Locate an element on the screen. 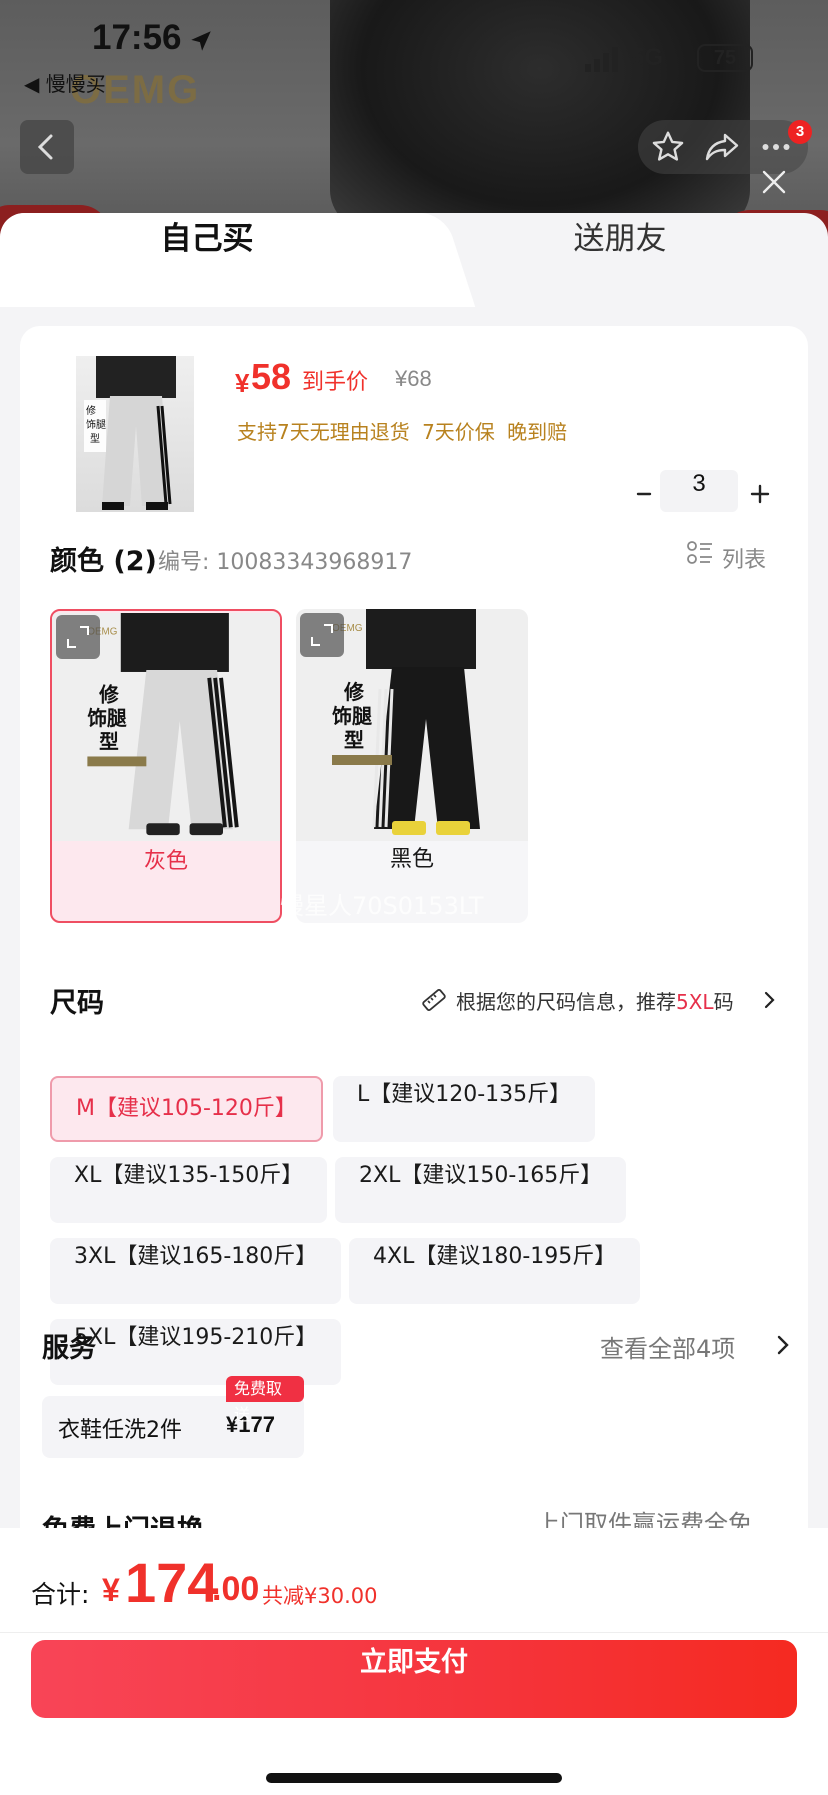  checkout-footer: 合计: ¥ 174 .00 共减¥30.00 立即支付 is located at coordinates (414, 1661).